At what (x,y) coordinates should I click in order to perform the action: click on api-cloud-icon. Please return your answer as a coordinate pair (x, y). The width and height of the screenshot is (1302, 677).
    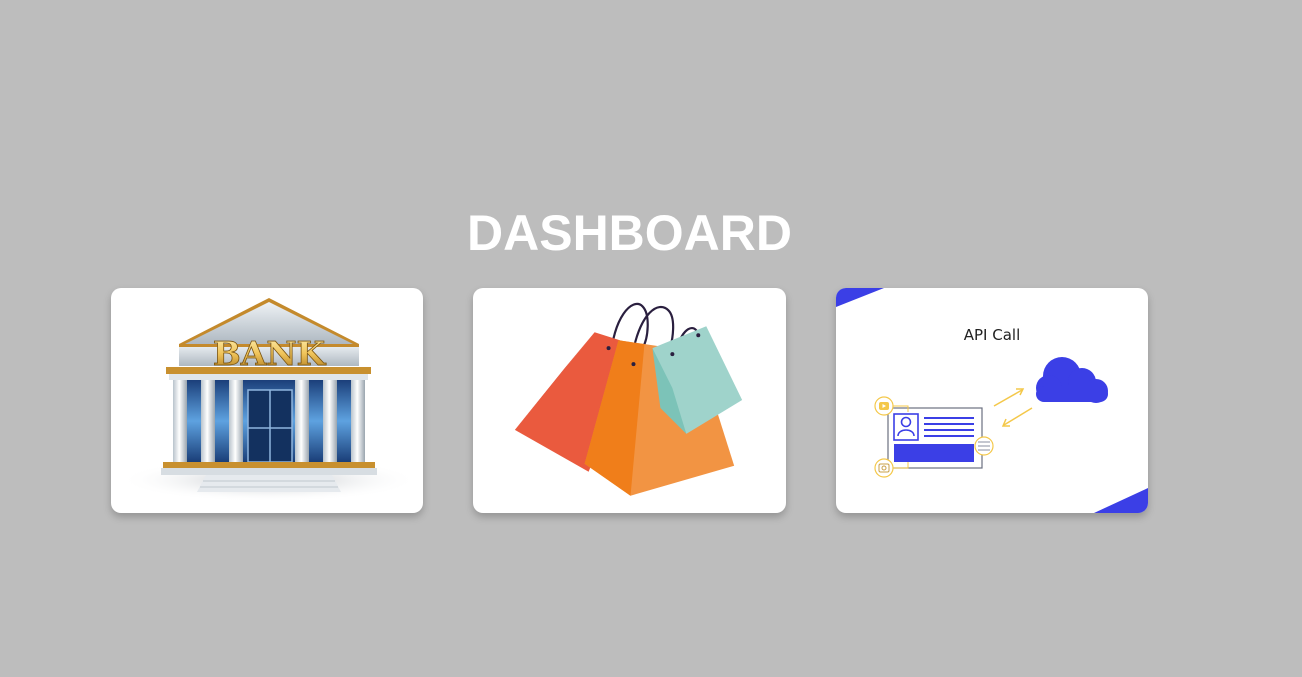
    Looking at the image, I should click on (992, 400).